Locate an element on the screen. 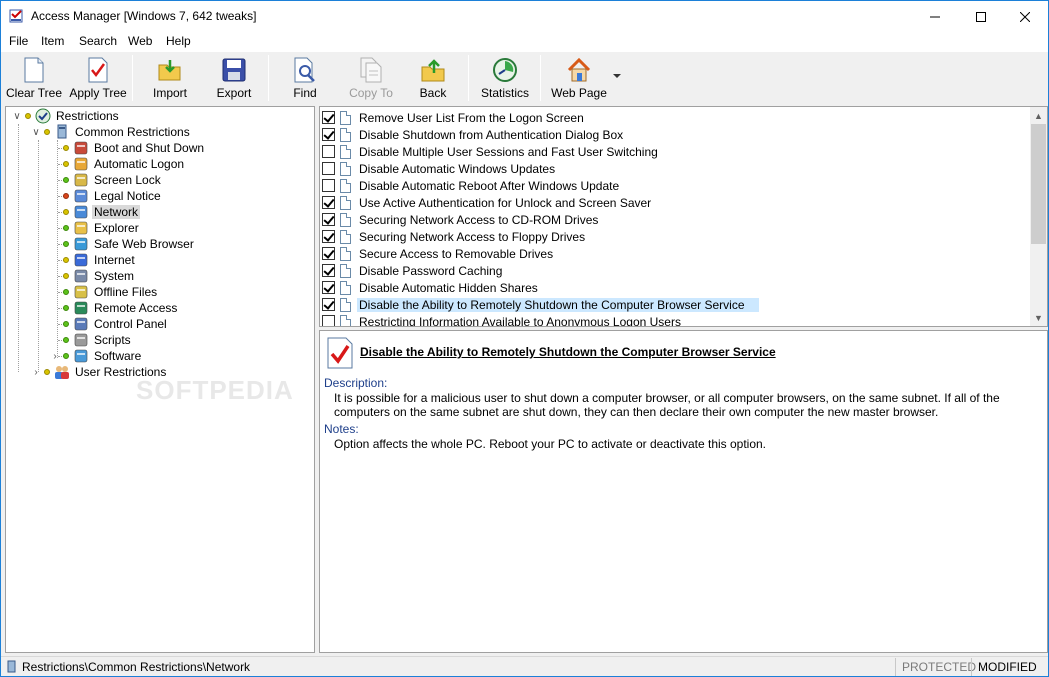 This screenshot has width=1049, height=677. back-button: Back is located at coordinates (433, 79).